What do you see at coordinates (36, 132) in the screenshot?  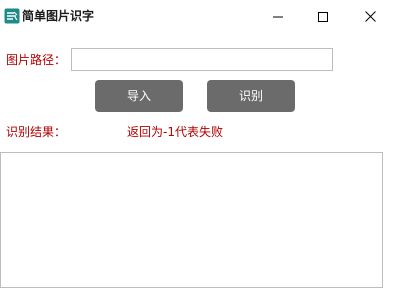 I see `result-label: 识别结果：` at bounding box center [36, 132].